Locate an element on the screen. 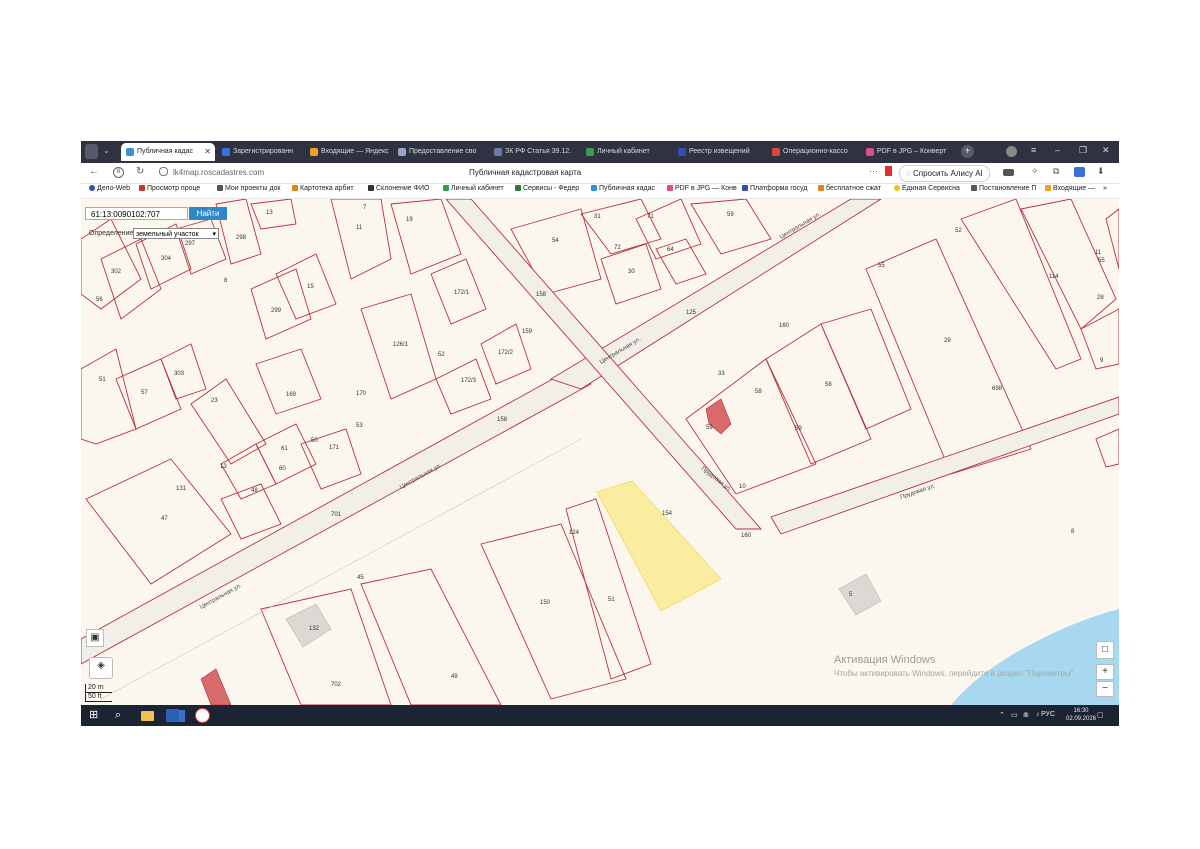  bookmark-prosmotr: Просмотр проце is located at coordinates (169, 188).